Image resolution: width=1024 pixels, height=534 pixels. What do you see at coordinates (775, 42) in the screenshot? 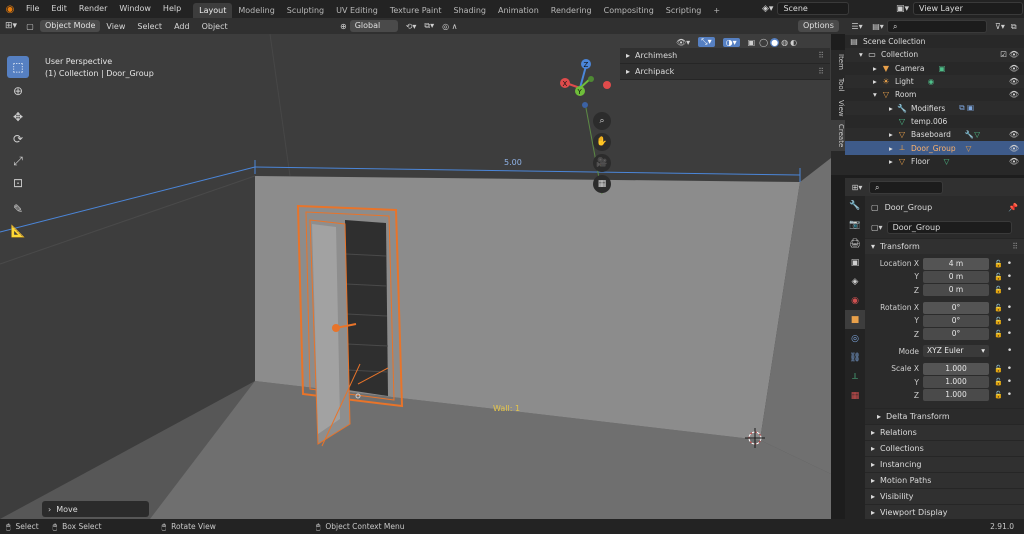
I see `solid-shading-icon: ●` at bounding box center [775, 42].